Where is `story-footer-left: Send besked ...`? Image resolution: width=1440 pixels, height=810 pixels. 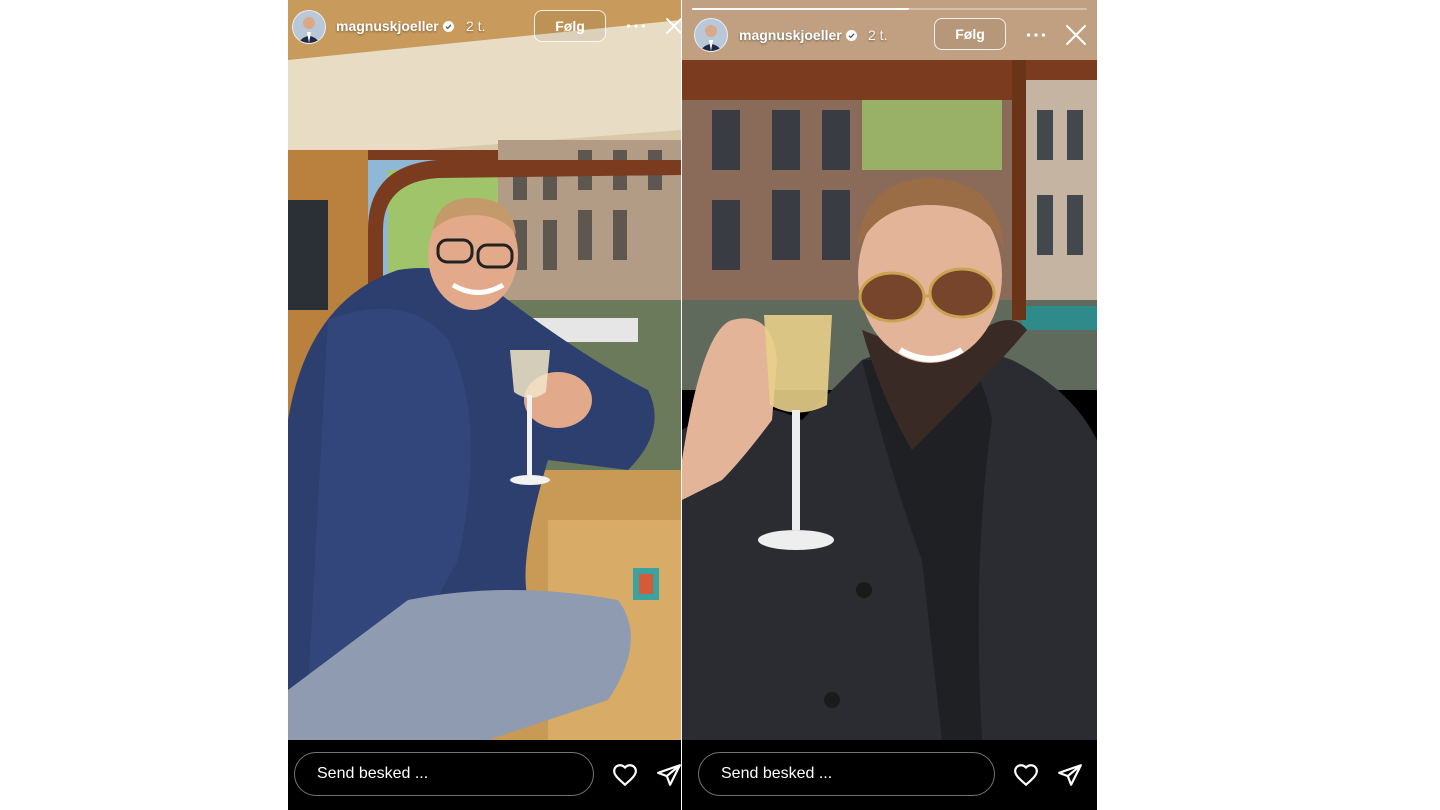
story-footer-left: Send besked ... is located at coordinates (484, 775).